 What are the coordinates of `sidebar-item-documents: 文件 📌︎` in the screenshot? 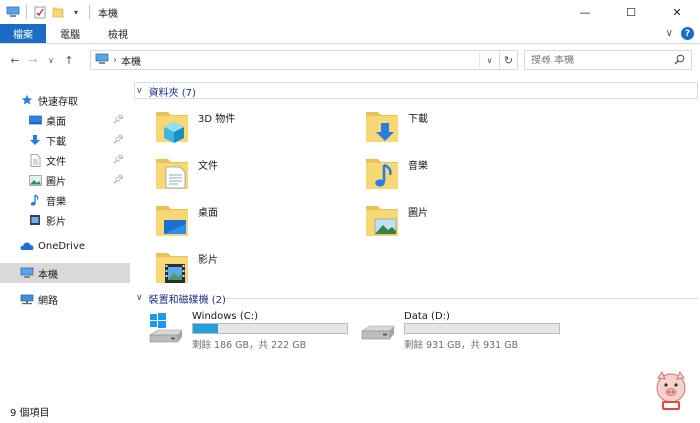 It's located at (65, 160).